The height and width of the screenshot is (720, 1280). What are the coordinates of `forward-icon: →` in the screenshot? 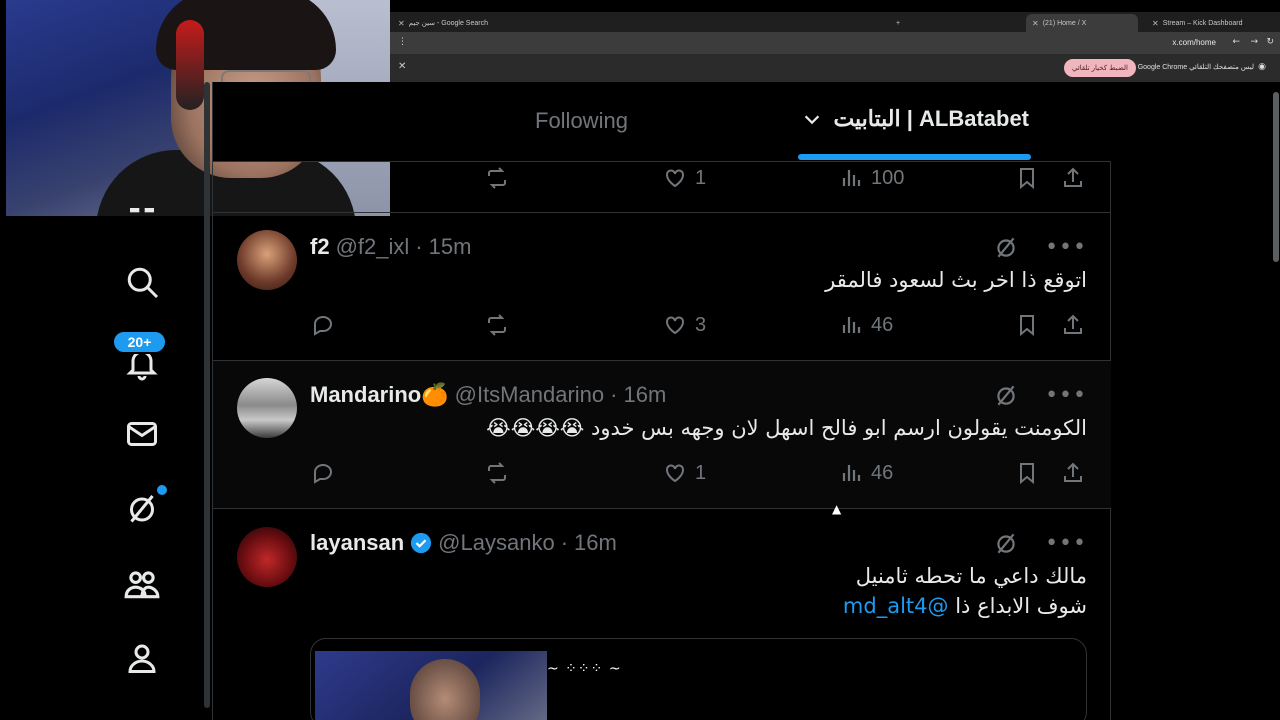 It's located at (1254, 42).